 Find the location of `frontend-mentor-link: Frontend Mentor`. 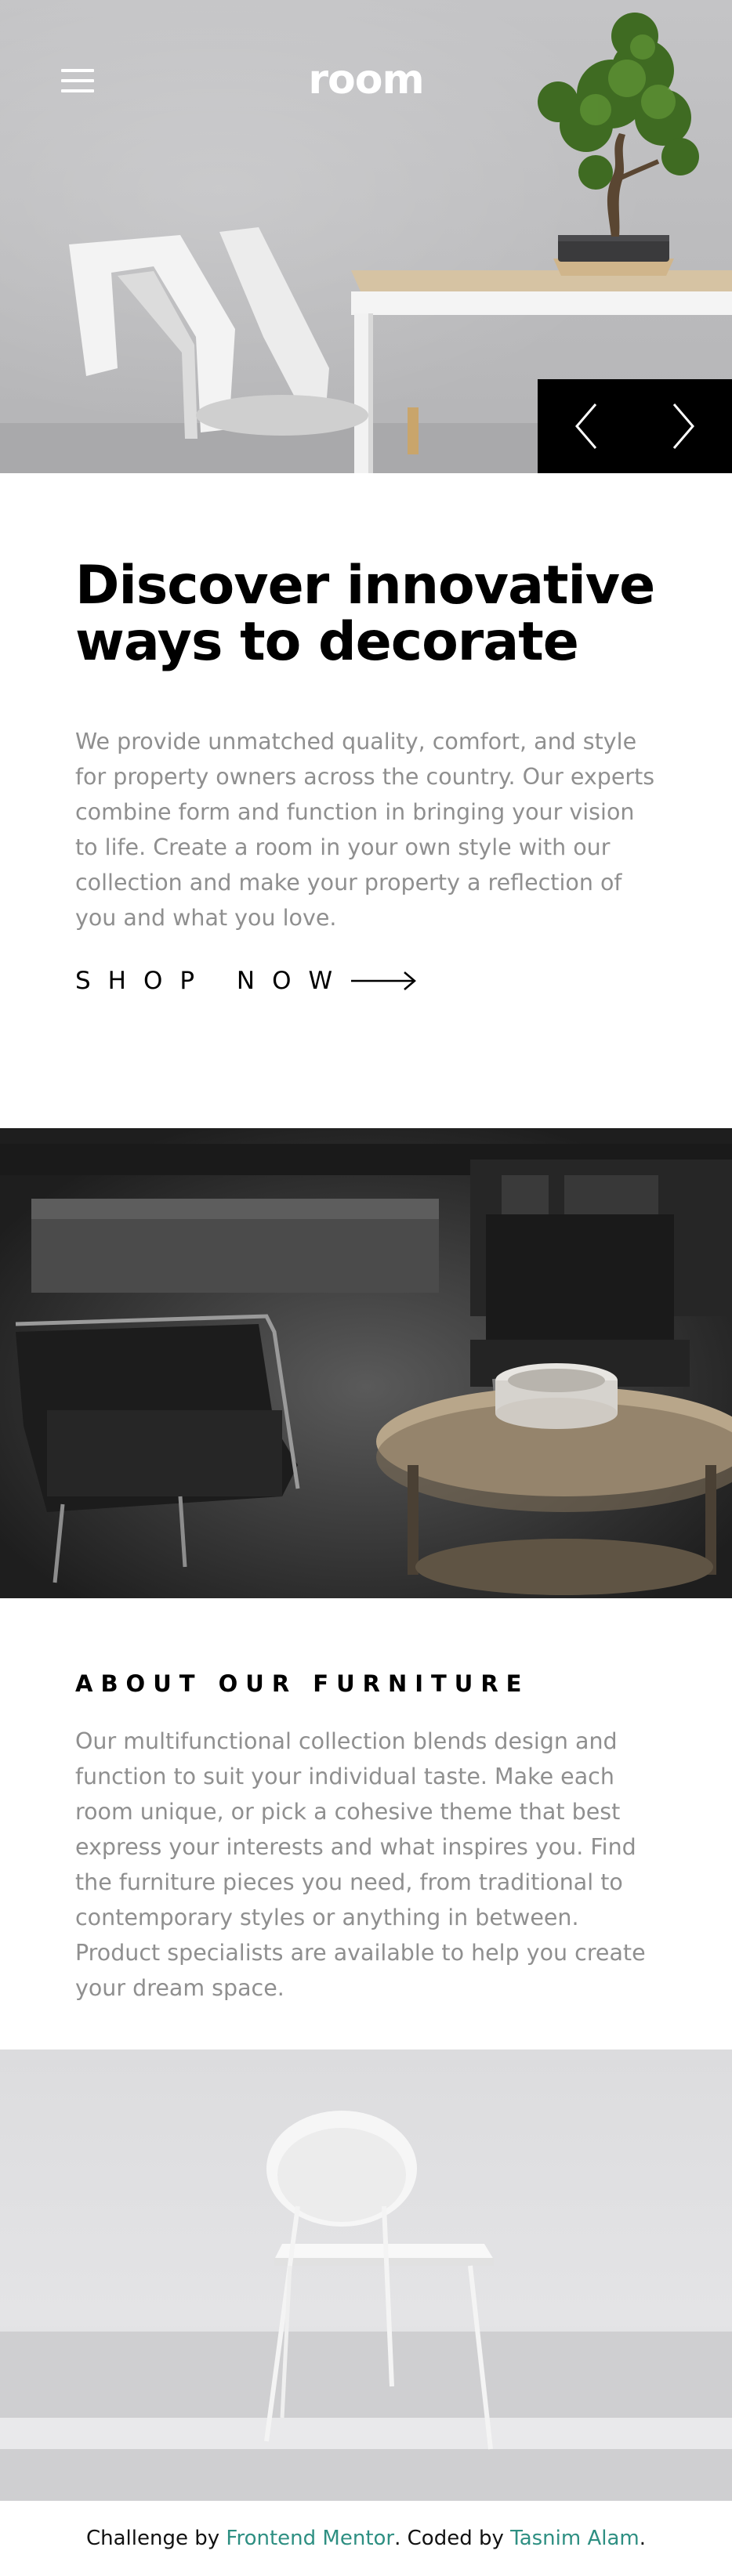

frontend-mentor-link: Frontend Mentor is located at coordinates (310, 2539).